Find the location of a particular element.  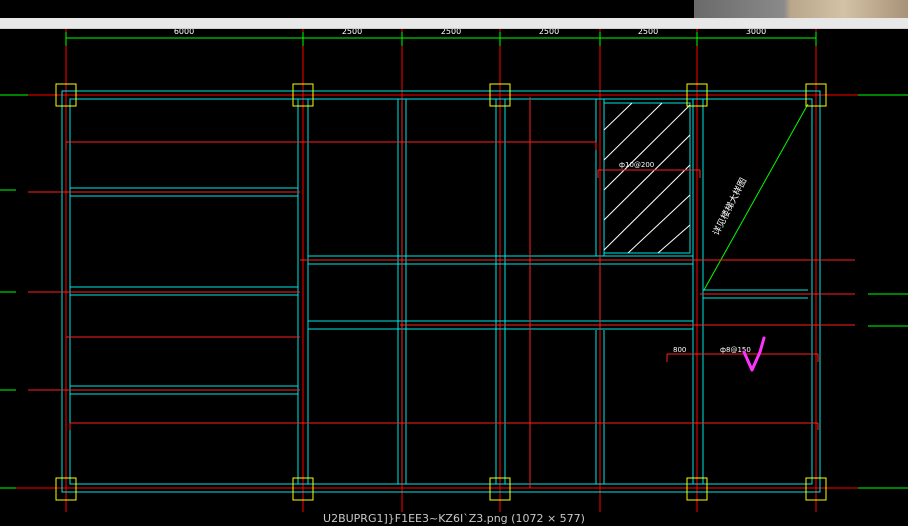

dim-label-4: 2500 is located at coordinates (549, 32).